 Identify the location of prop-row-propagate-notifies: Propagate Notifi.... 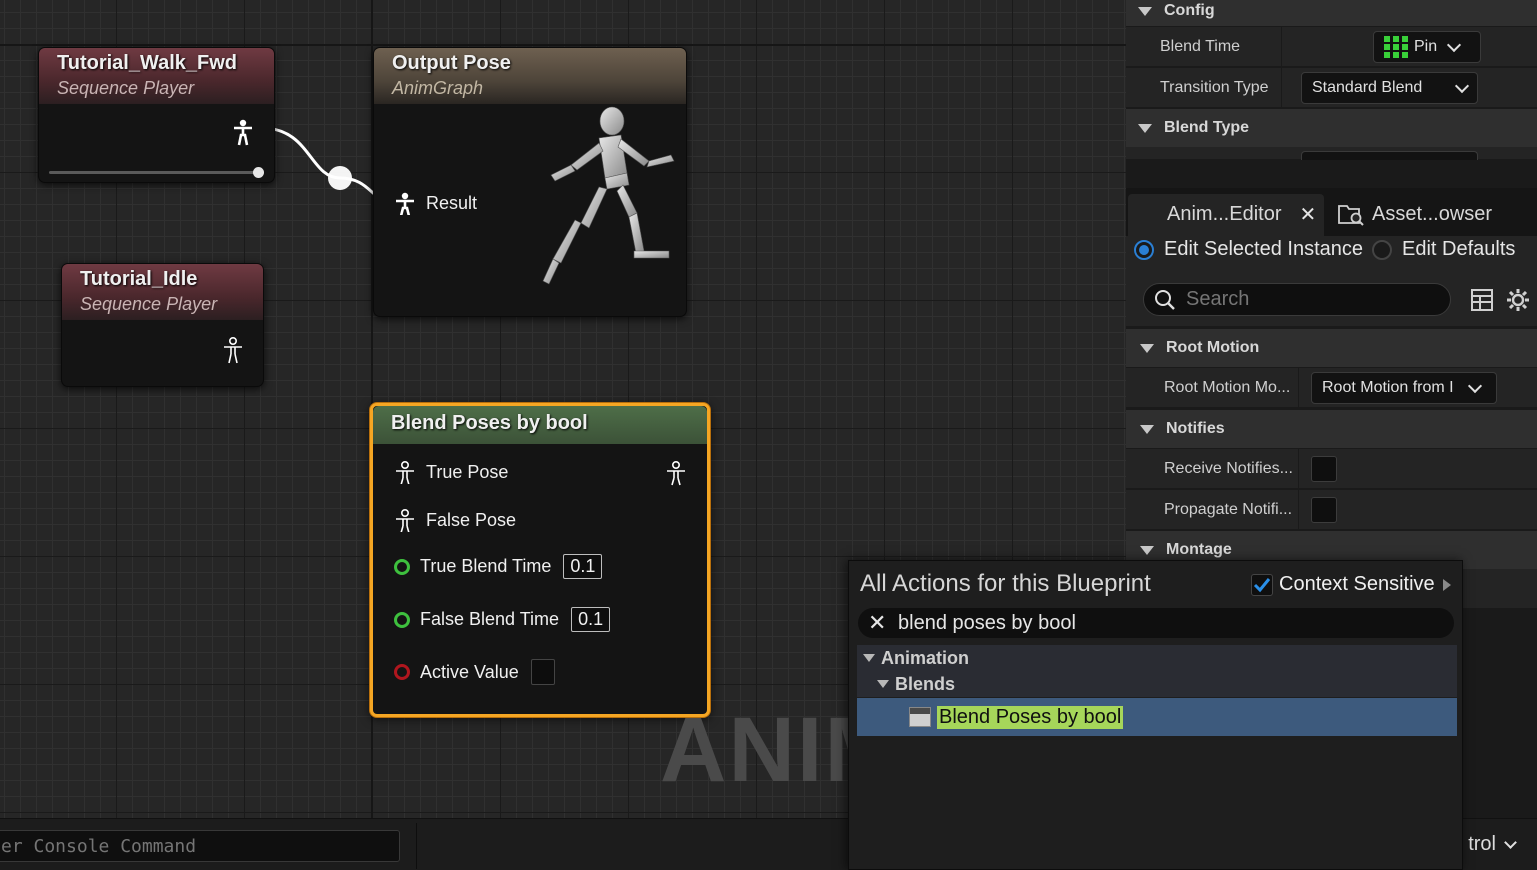
(1331, 510).